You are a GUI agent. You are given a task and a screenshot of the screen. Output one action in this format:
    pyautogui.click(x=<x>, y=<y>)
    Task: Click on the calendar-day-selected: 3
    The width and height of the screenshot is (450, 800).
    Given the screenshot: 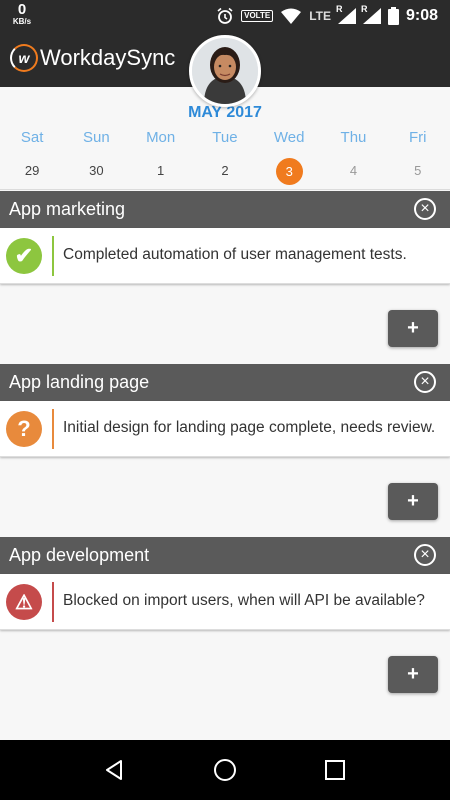 What is the action you would take?
    pyautogui.click(x=289, y=171)
    